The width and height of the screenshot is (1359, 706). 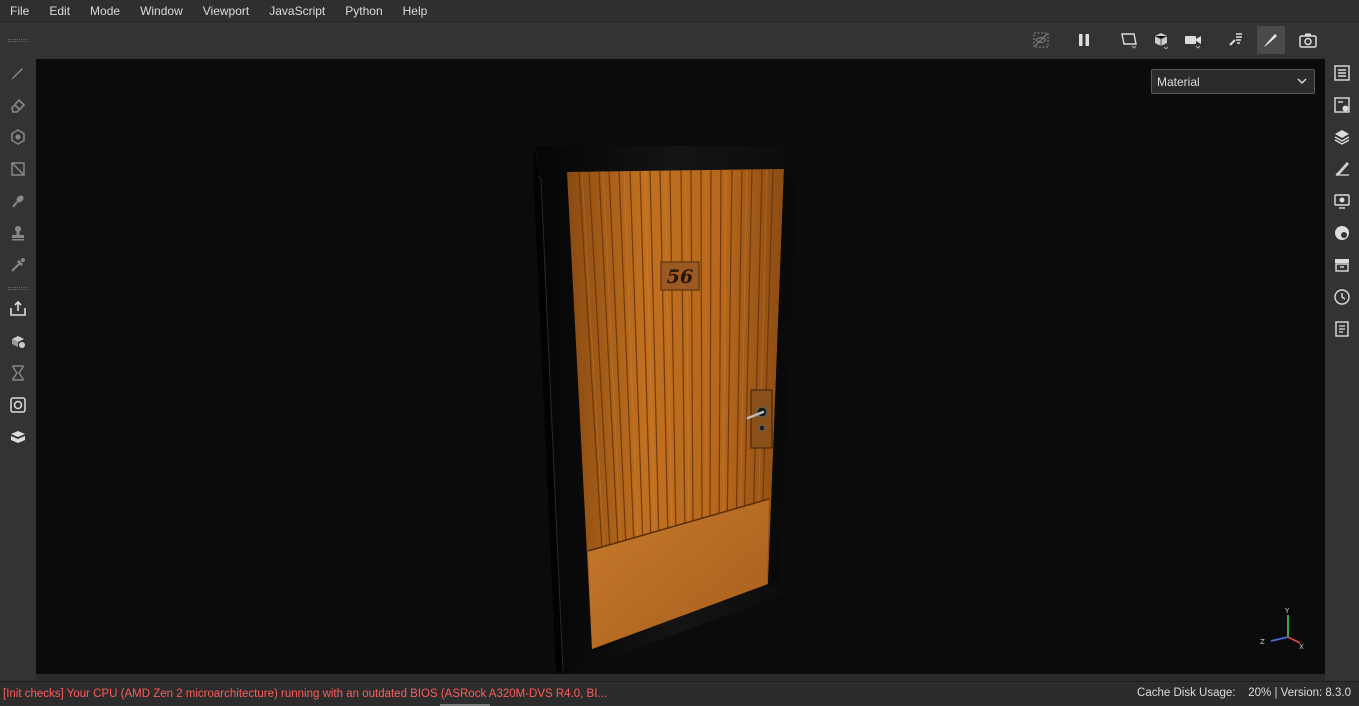 I want to click on menu-javascript: JavaScript, so click(x=297, y=11).